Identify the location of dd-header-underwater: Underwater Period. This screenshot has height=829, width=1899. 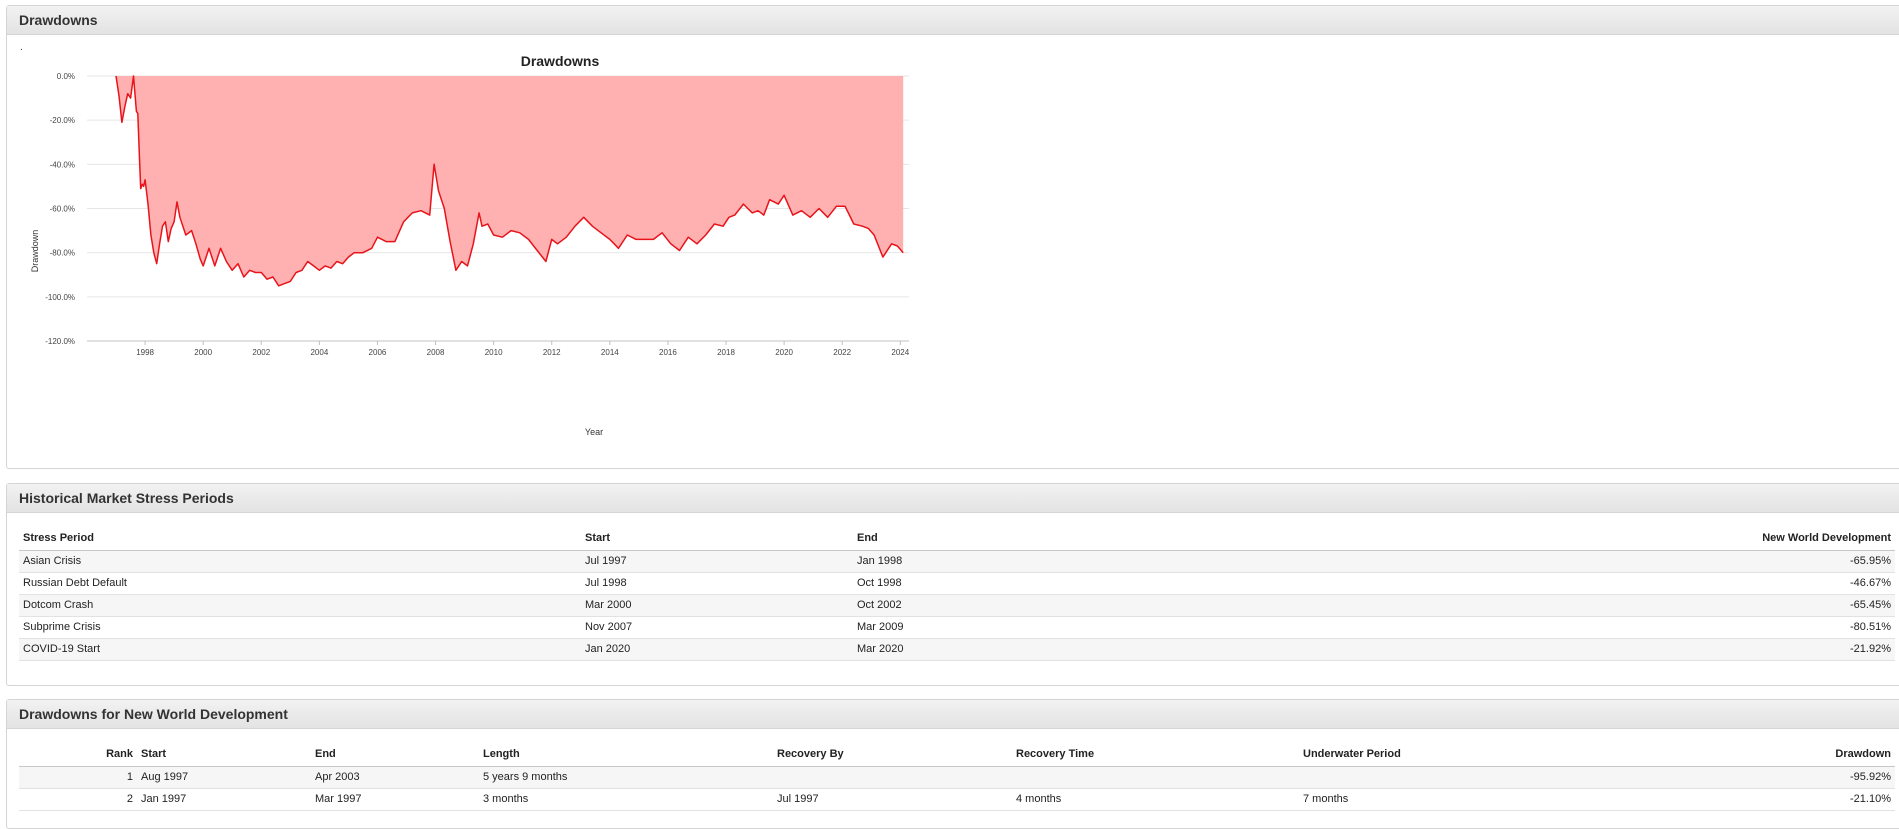
(1499, 754).